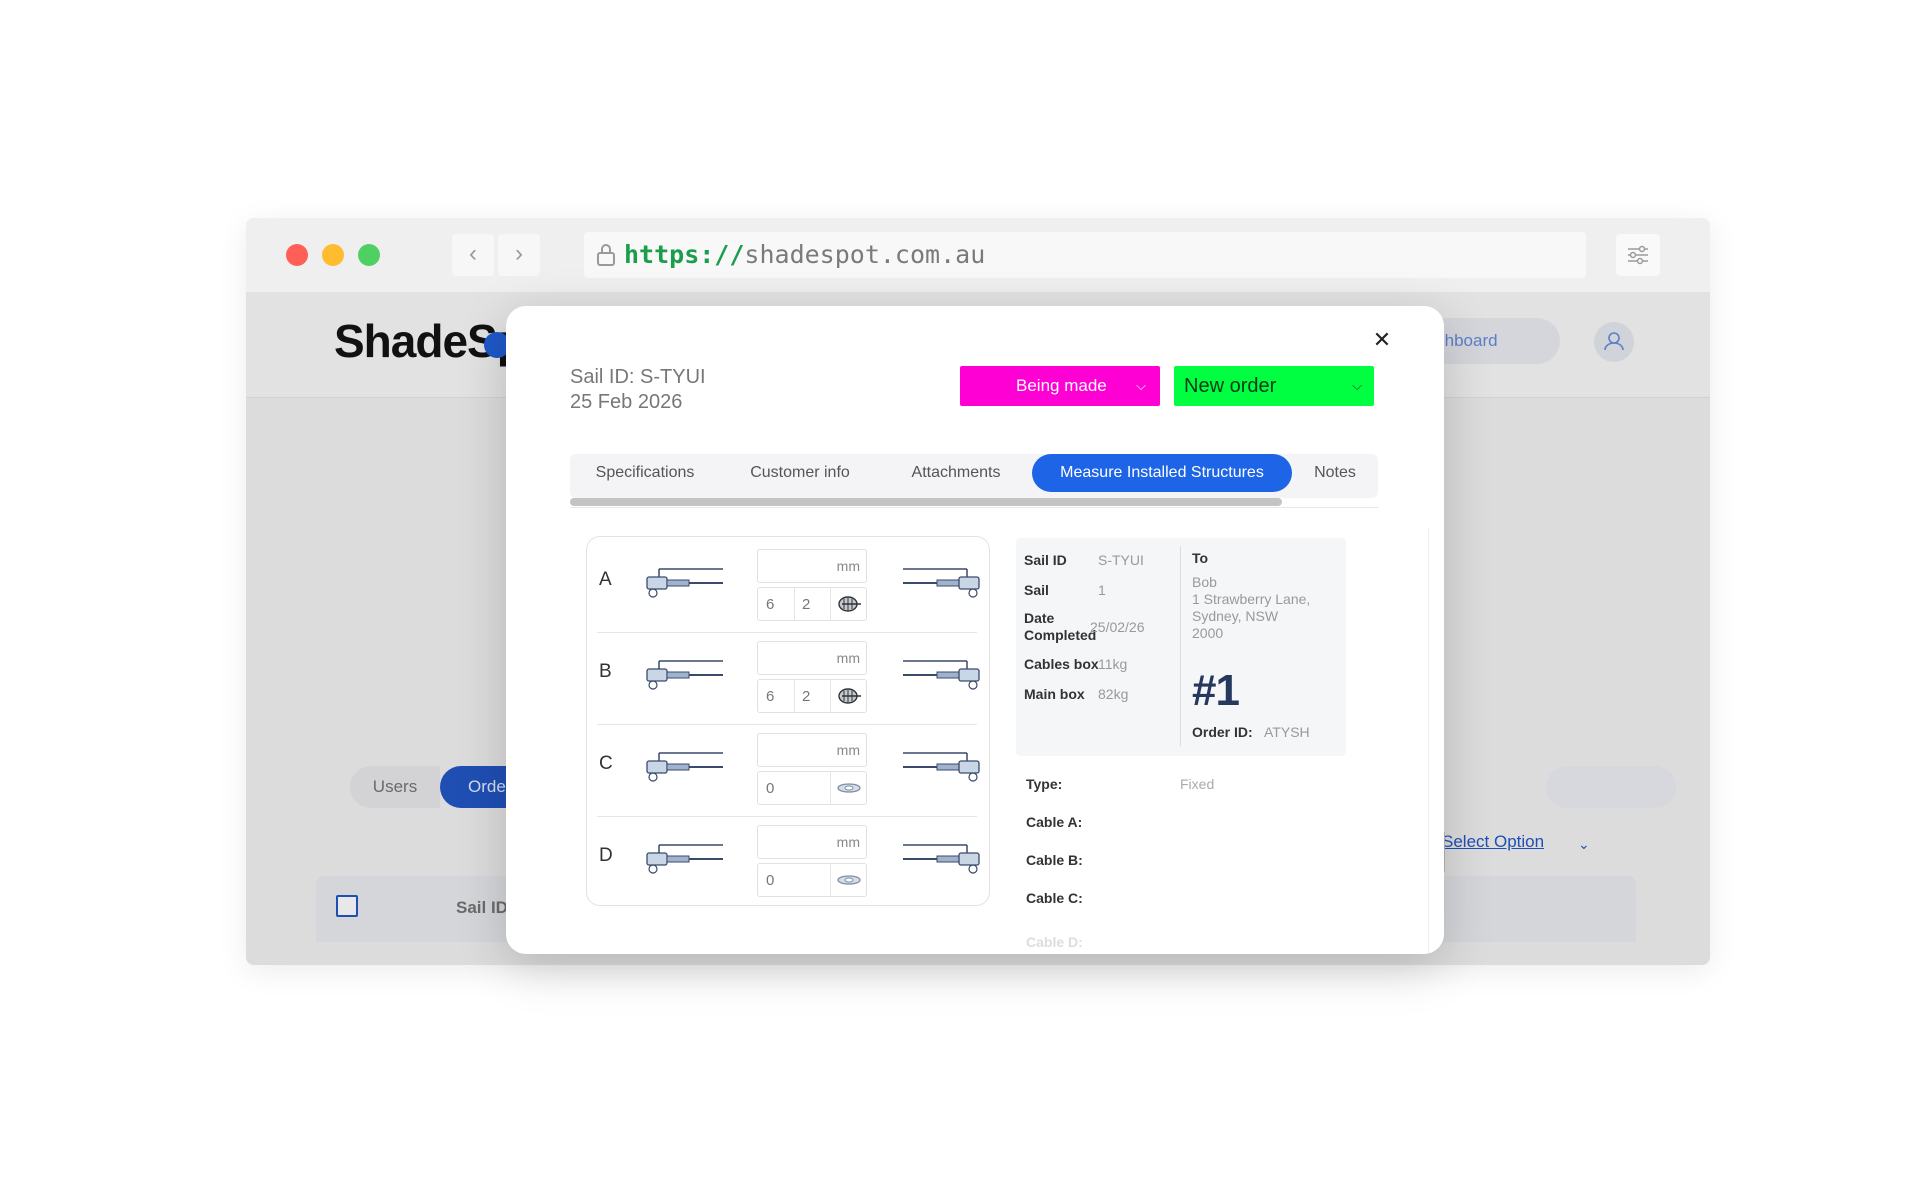 The height and width of the screenshot is (1200, 1920). What do you see at coordinates (1102, 590) in the screenshot?
I see `label-sail-value: 1` at bounding box center [1102, 590].